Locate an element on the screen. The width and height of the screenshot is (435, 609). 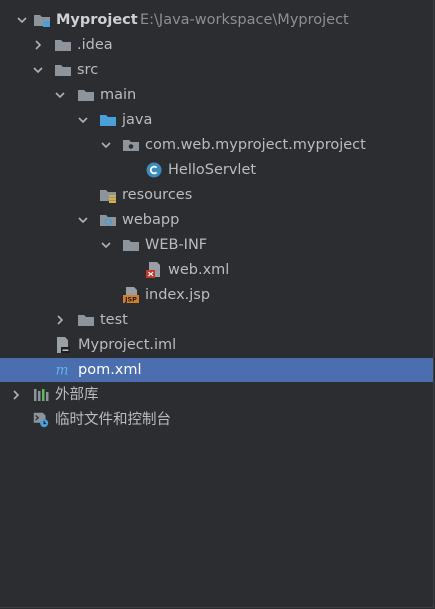
project-name: Myproject is located at coordinates (97, 20).